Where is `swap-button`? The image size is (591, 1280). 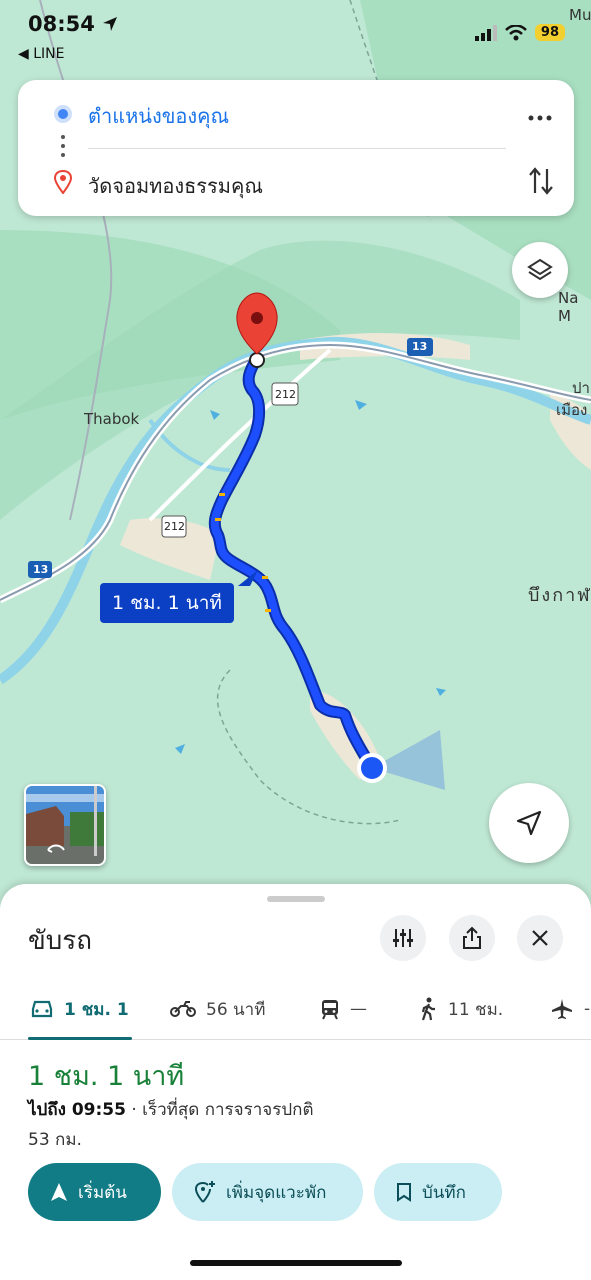
swap-button is located at coordinates (541, 183).